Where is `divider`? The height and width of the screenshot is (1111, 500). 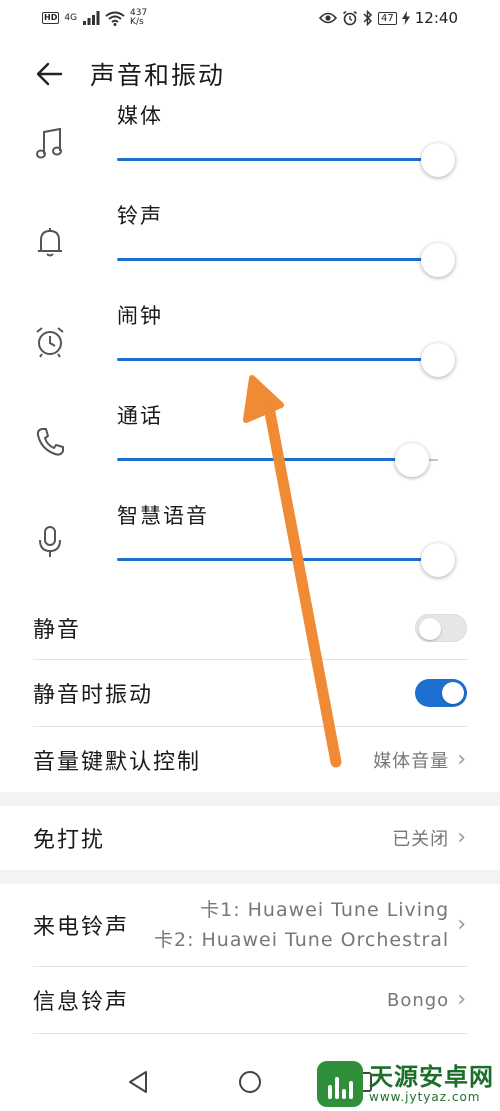 divider is located at coordinates (250, 1033).